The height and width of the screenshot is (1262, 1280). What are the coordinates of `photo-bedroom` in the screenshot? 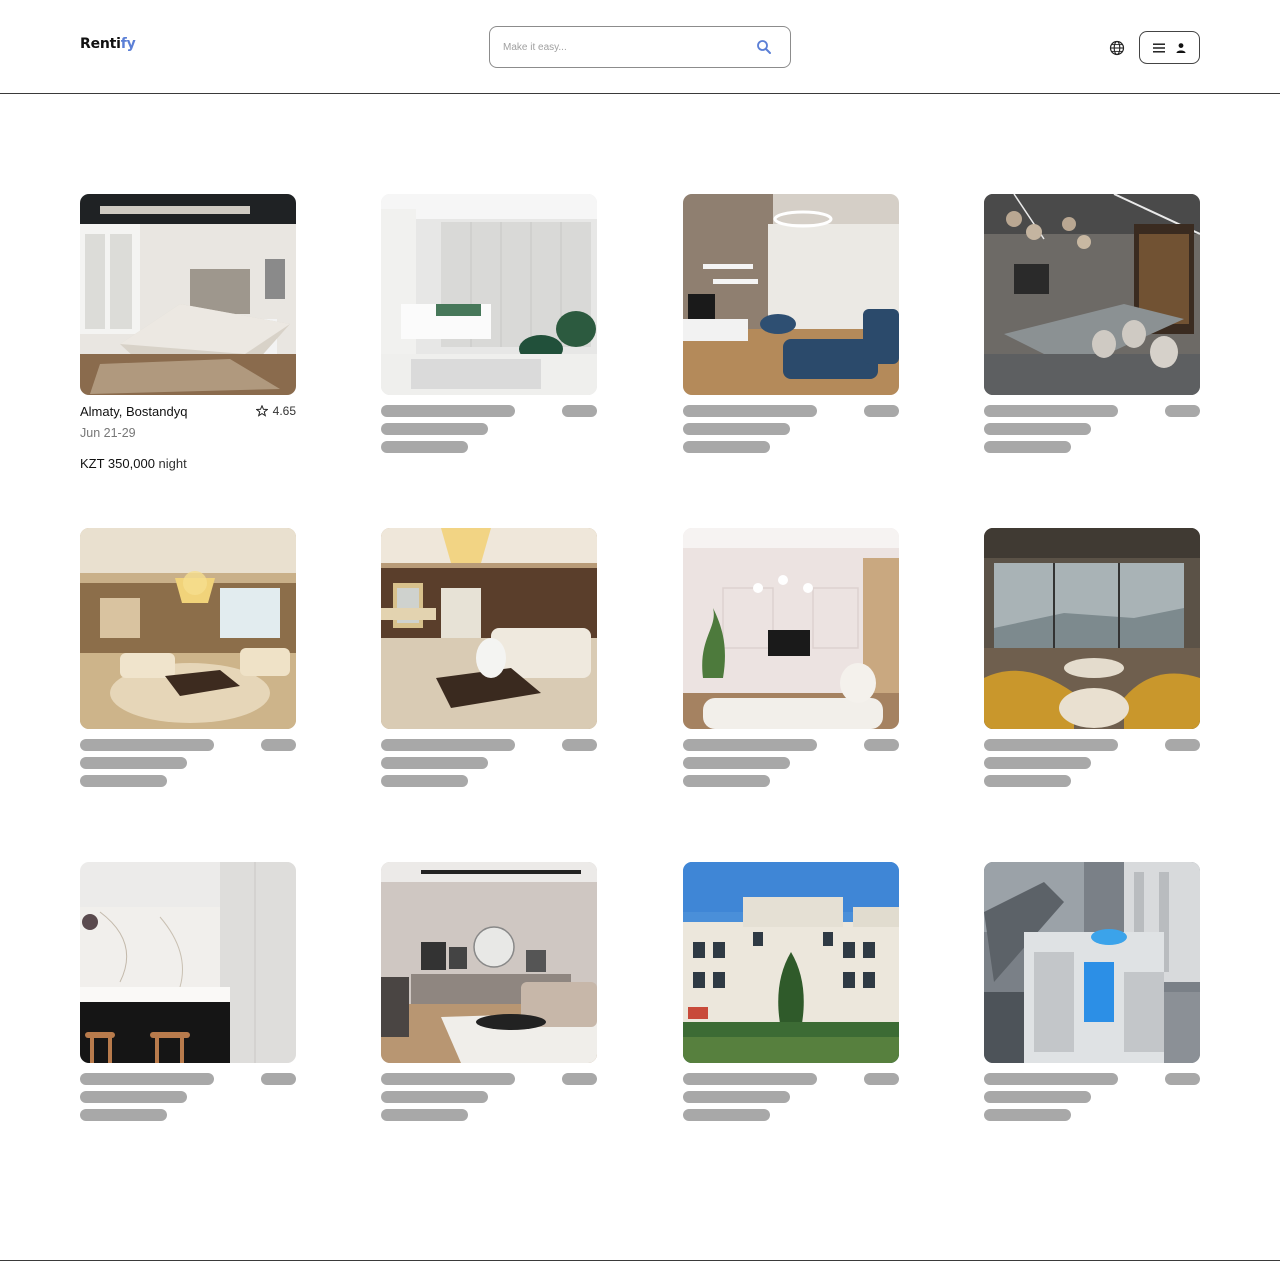 It's located at (188, 294).